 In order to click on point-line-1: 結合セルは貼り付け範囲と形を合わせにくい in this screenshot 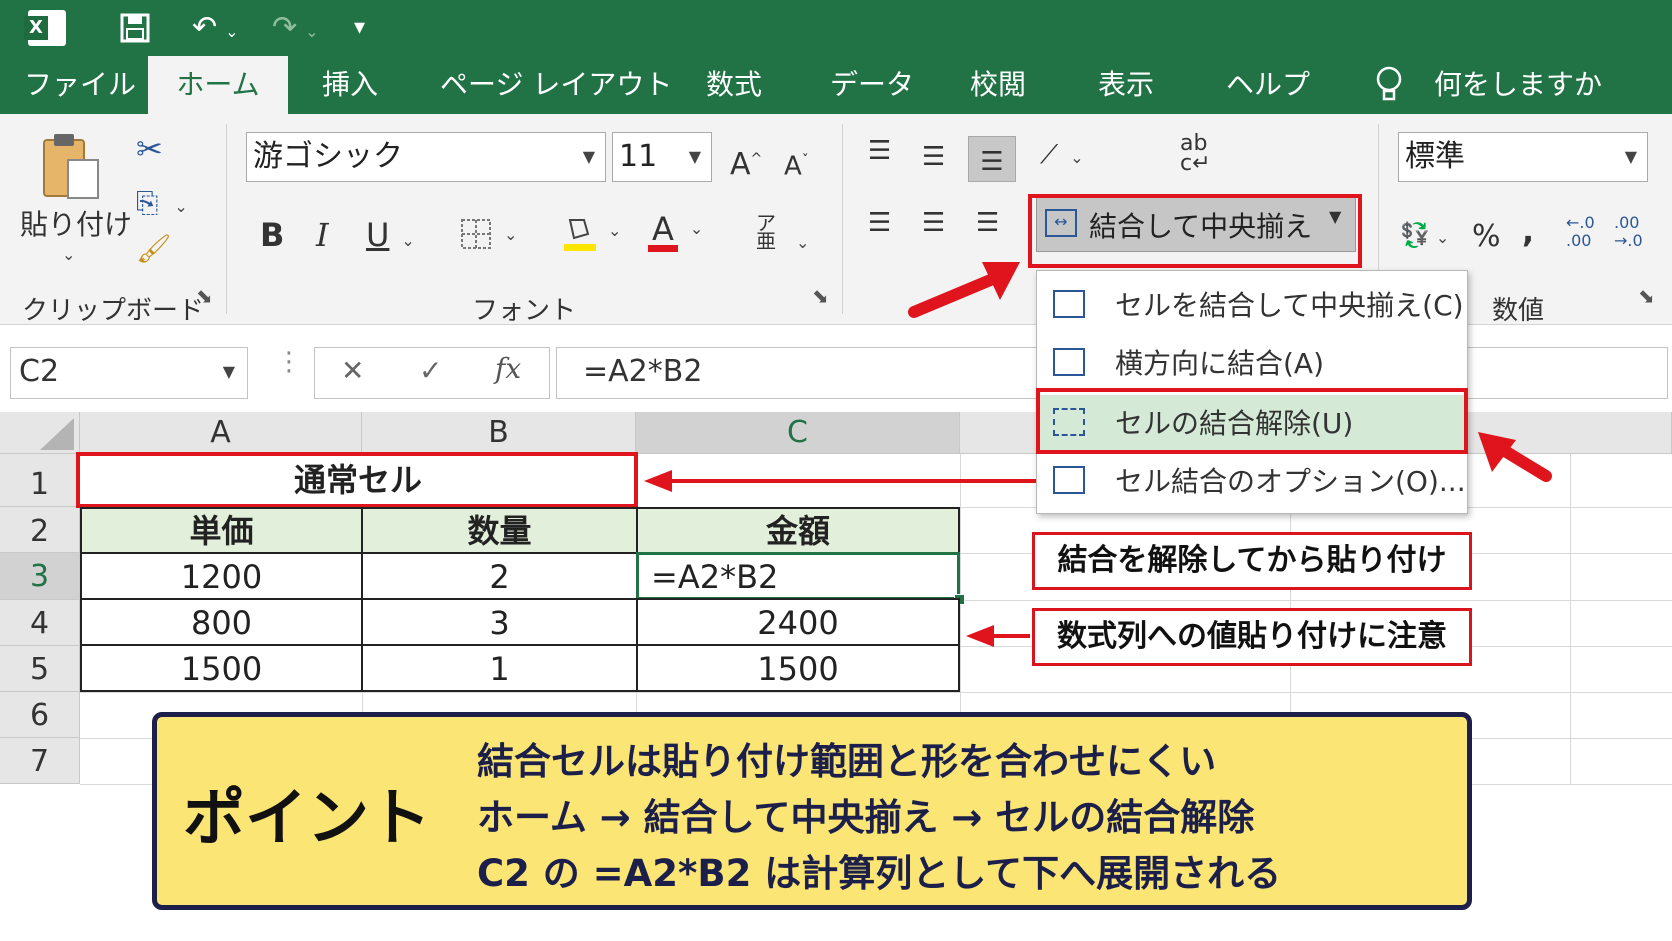, I will do `click(847, 761)`.